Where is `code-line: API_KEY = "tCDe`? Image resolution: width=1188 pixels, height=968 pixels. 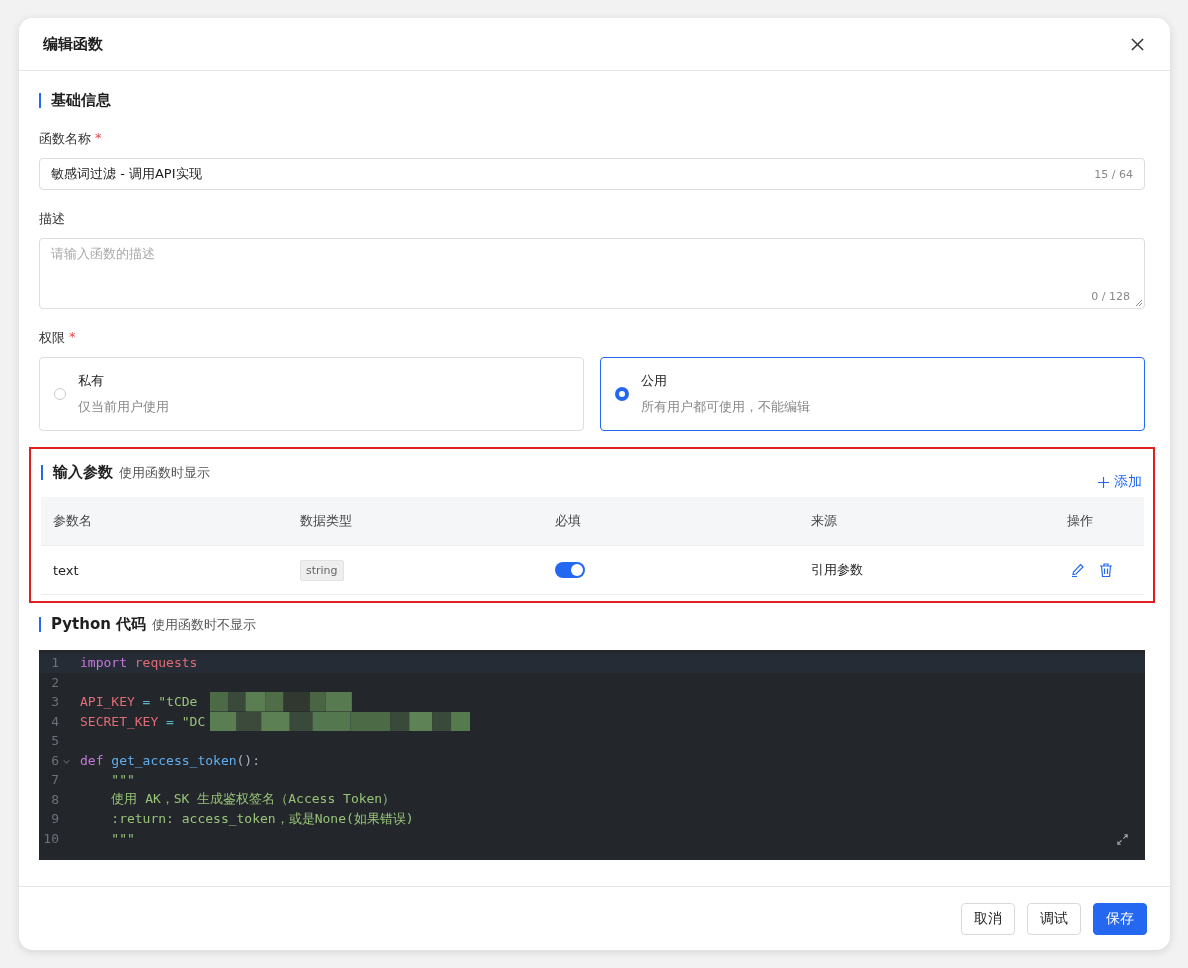 code-line: API_KEY = "tCDe is located at coordinates (139, 702).